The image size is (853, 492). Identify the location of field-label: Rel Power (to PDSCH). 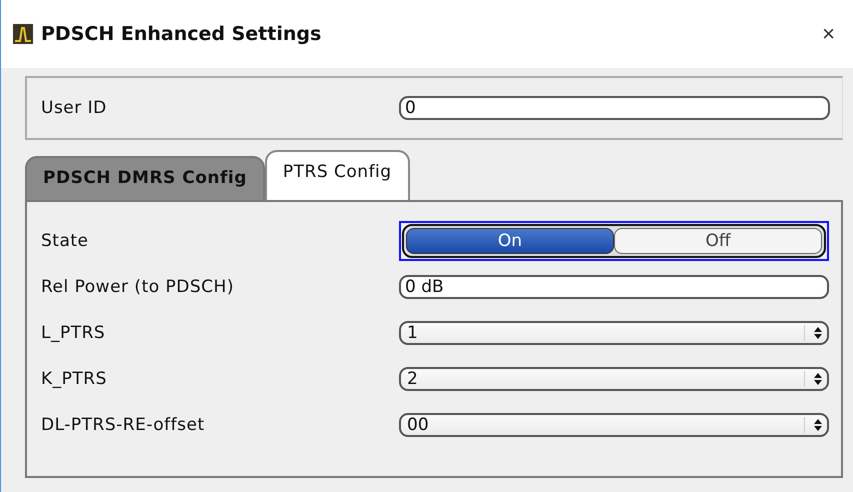
(138, 287).